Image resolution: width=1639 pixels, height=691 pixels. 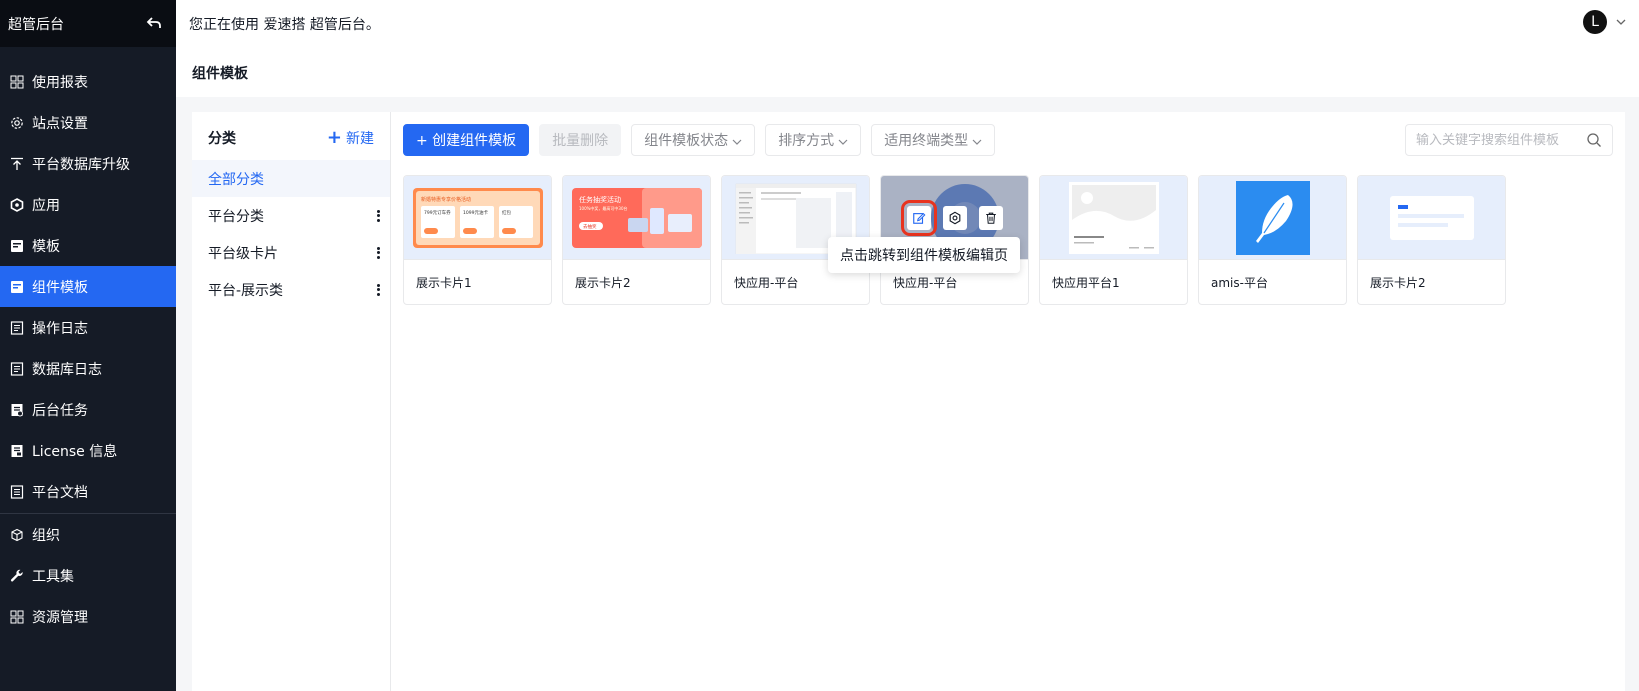 What do you see at coordinates (88, 409) in the screenshot?
I see `sidebar-item-background-tasks: 后台任务` at bounding box center [88, 409].